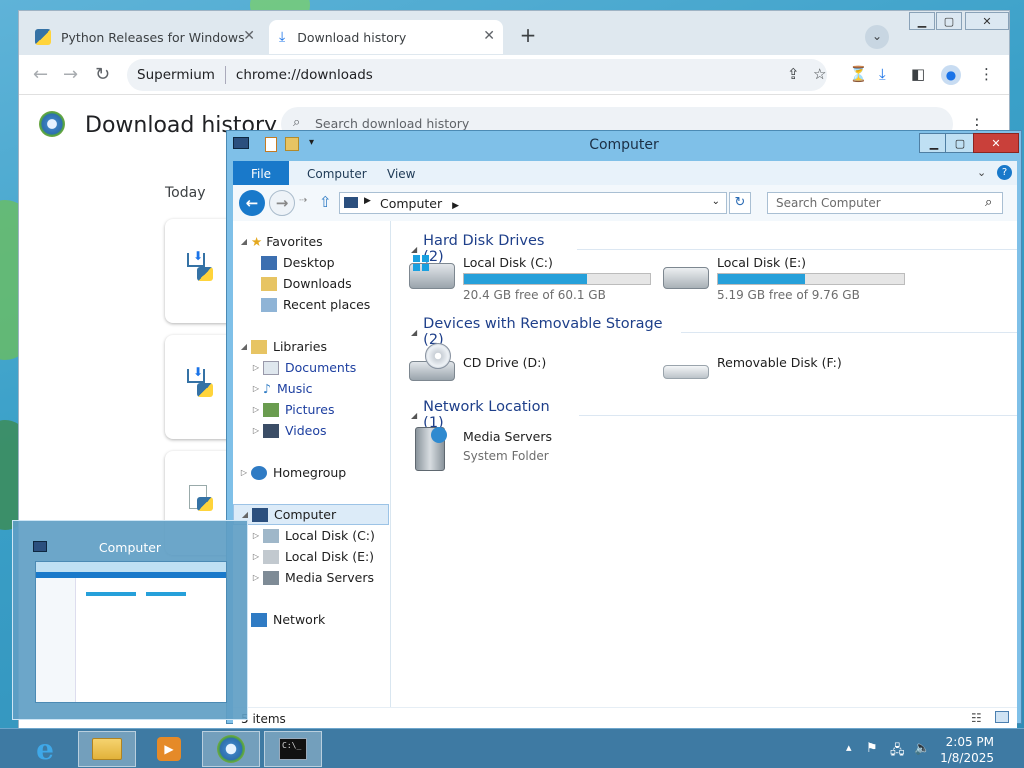 This screenshot has width=1024, height=768. I want to click on nav-label: Local Disk (E:), so click(330, 556).